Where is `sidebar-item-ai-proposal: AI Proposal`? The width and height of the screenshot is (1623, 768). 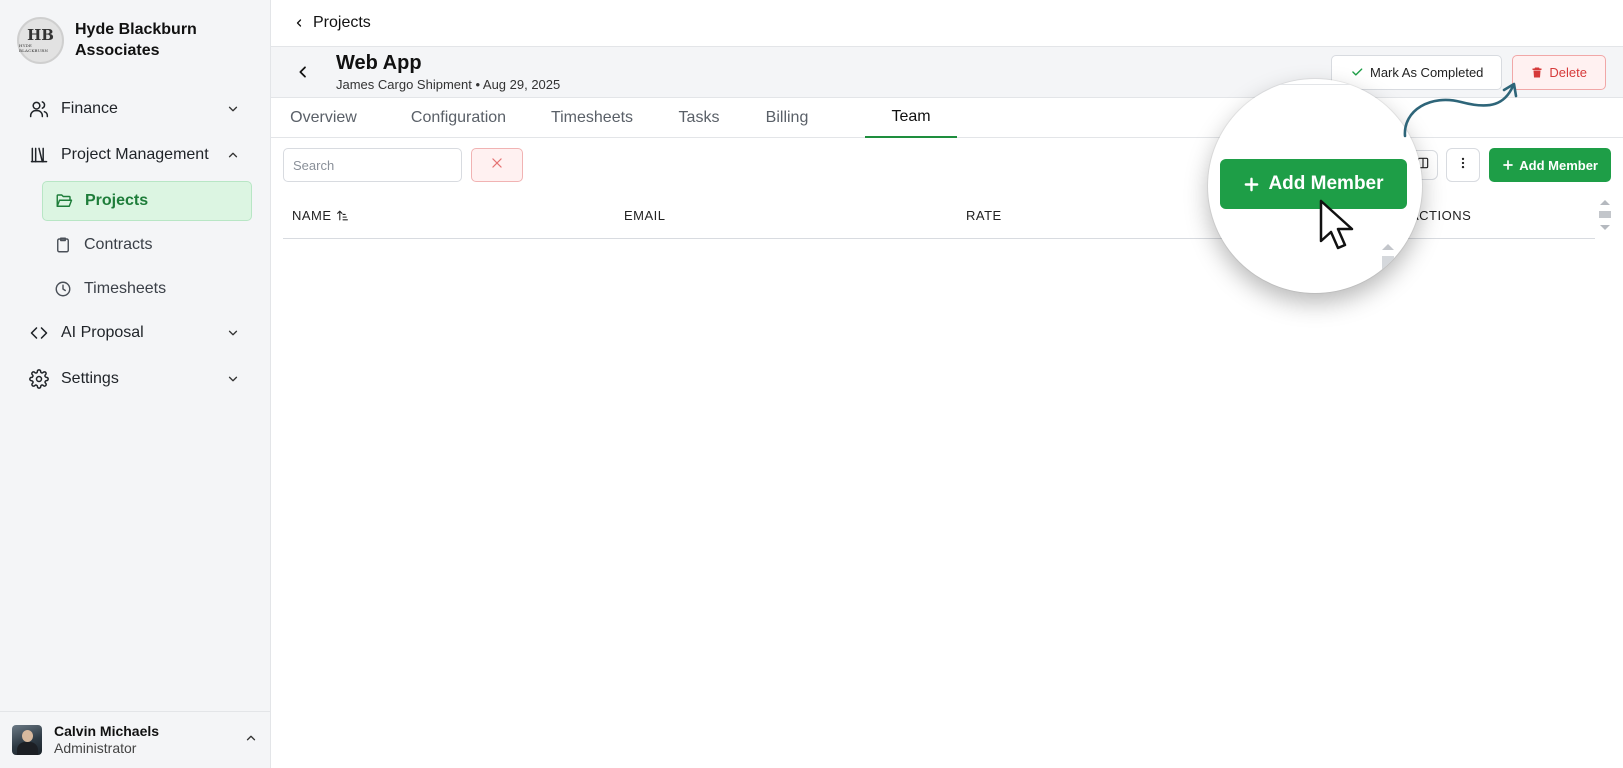 sidebar-item-ai-proposal: AI Proposal is located at coordinates (135, 333).